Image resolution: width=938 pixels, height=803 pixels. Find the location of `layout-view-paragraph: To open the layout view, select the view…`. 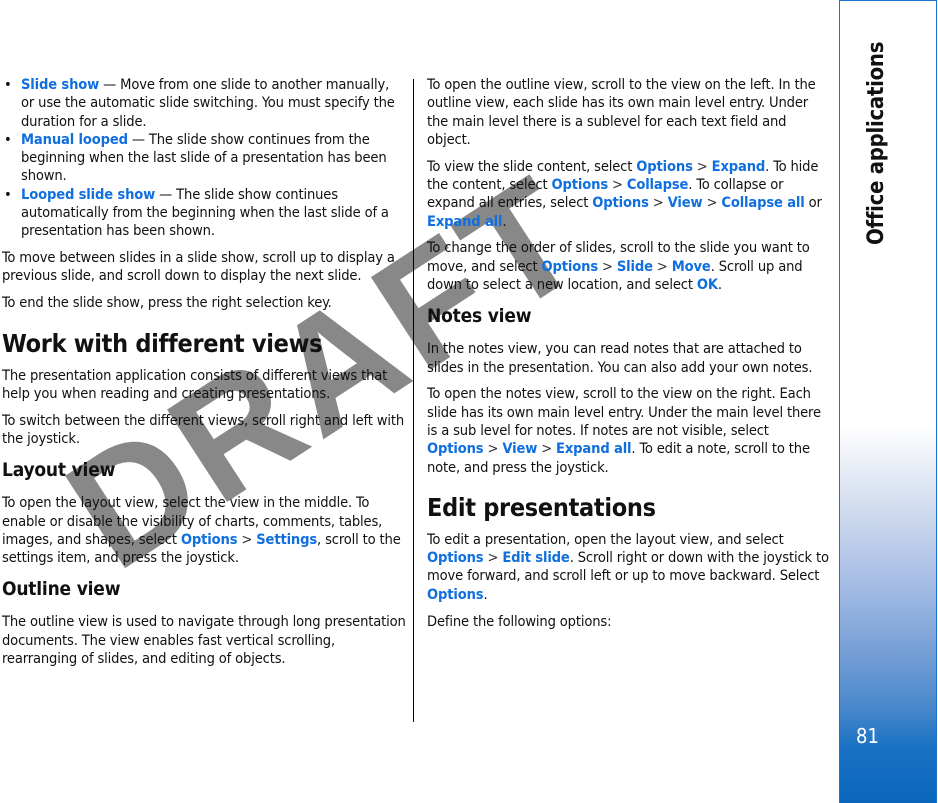

layout-view-paragraph: To open the layout view, select the view… is located at coordinates (204, 530).